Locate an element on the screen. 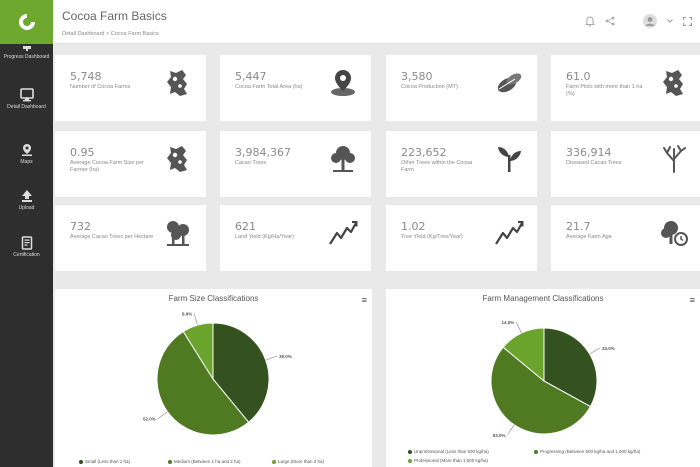 This screenshot has width=700, height=467. tree-group-icon is located at coordinates (178, 233).